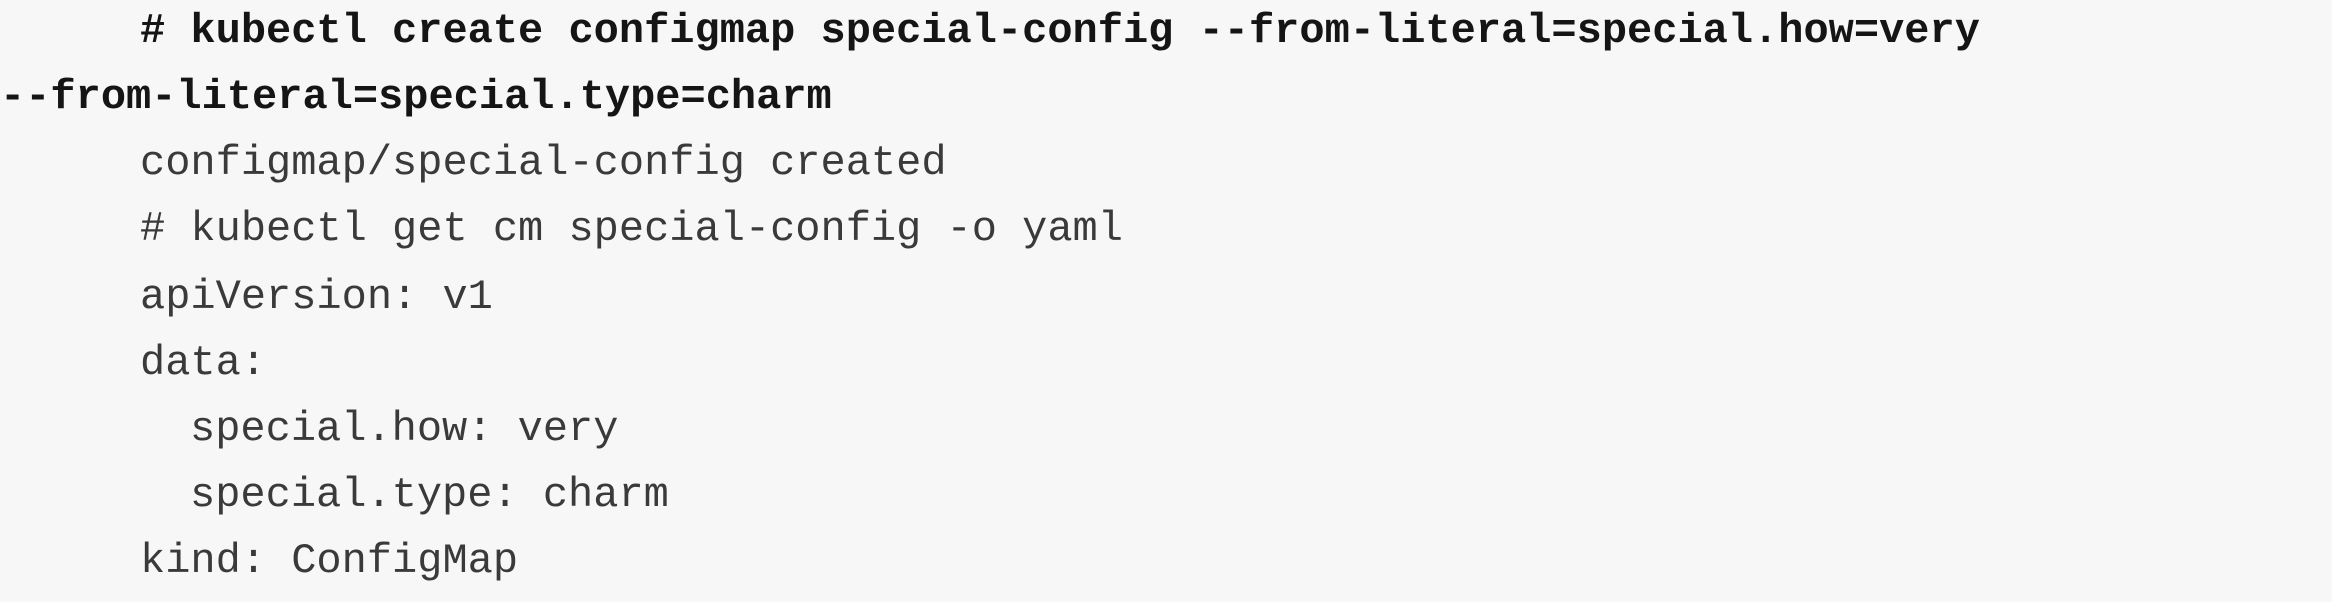 Image resolution: width=2332 pixels, height=602 pixels. Describe the element at coordinates (543, 163) in the screenshot. I see `created-output: configmap/special-config created` at that location.